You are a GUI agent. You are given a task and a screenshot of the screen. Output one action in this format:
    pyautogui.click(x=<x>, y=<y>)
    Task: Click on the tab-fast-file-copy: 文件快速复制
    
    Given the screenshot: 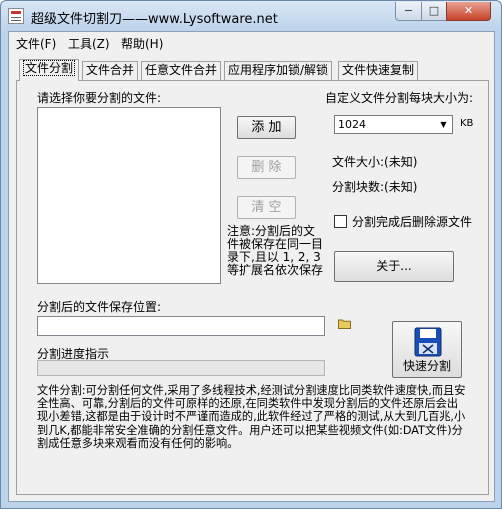 What is the action you would take?
    pyautogui.click(x=378, y=70)
    